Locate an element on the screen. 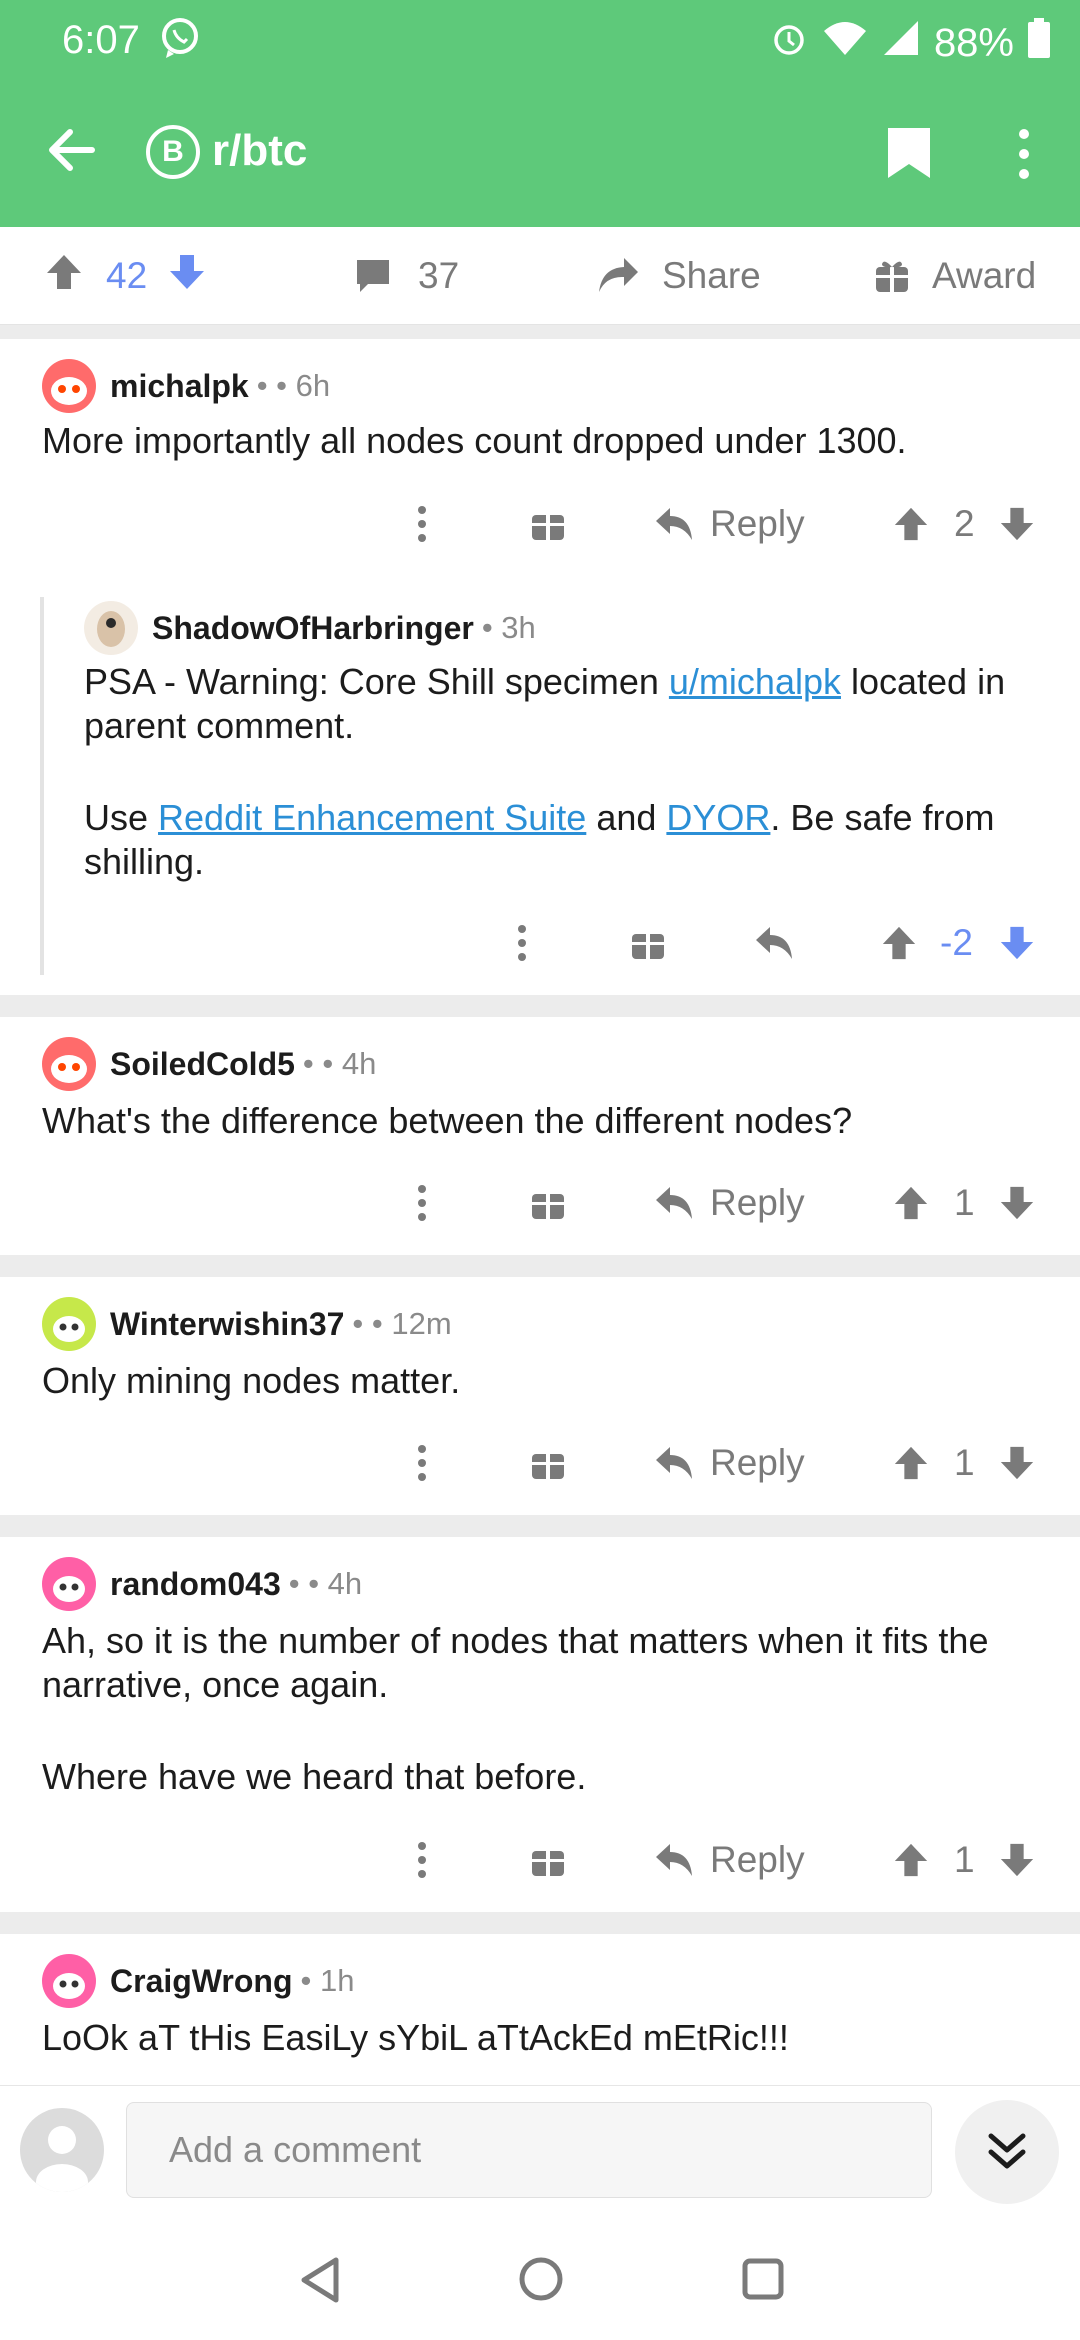 The width and height of the screenshot is (1080, 2340). nav-home-button is located at coordinates (541, 2281).